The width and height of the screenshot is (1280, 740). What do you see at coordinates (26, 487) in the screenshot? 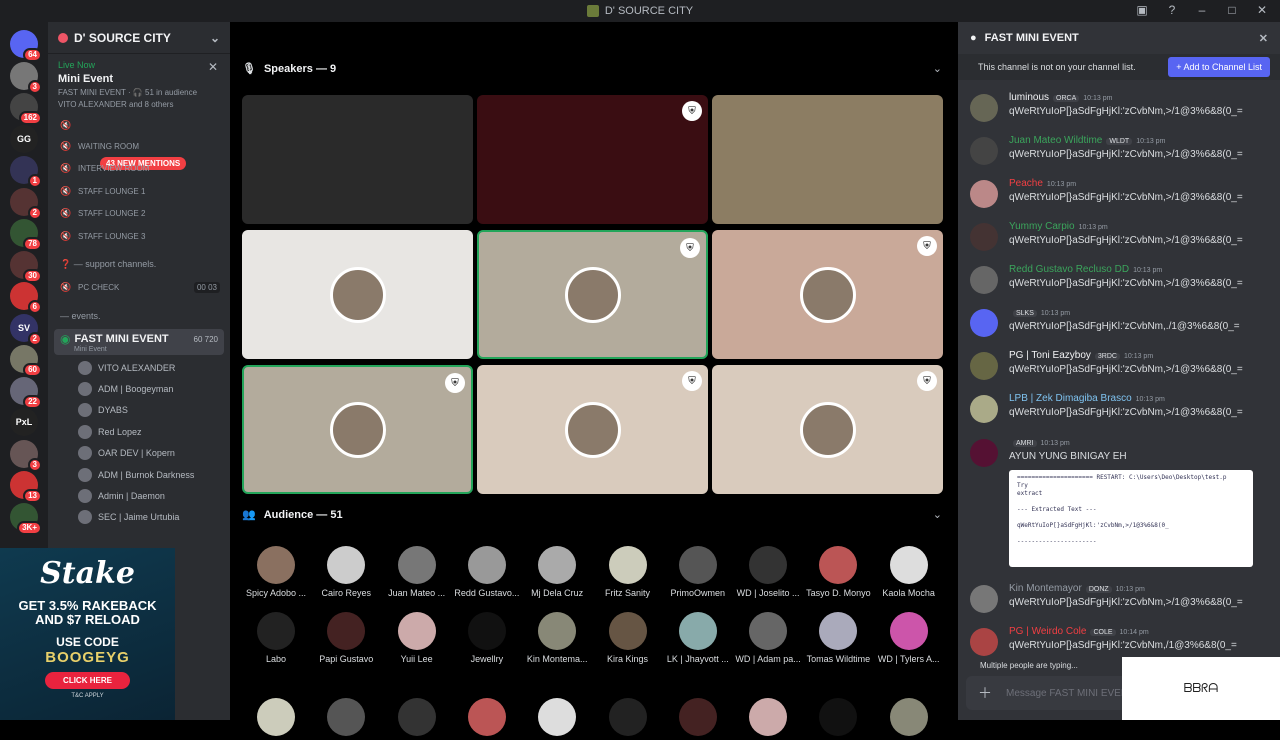
I see `server-icon: 13` at bounding box center [26, 487].